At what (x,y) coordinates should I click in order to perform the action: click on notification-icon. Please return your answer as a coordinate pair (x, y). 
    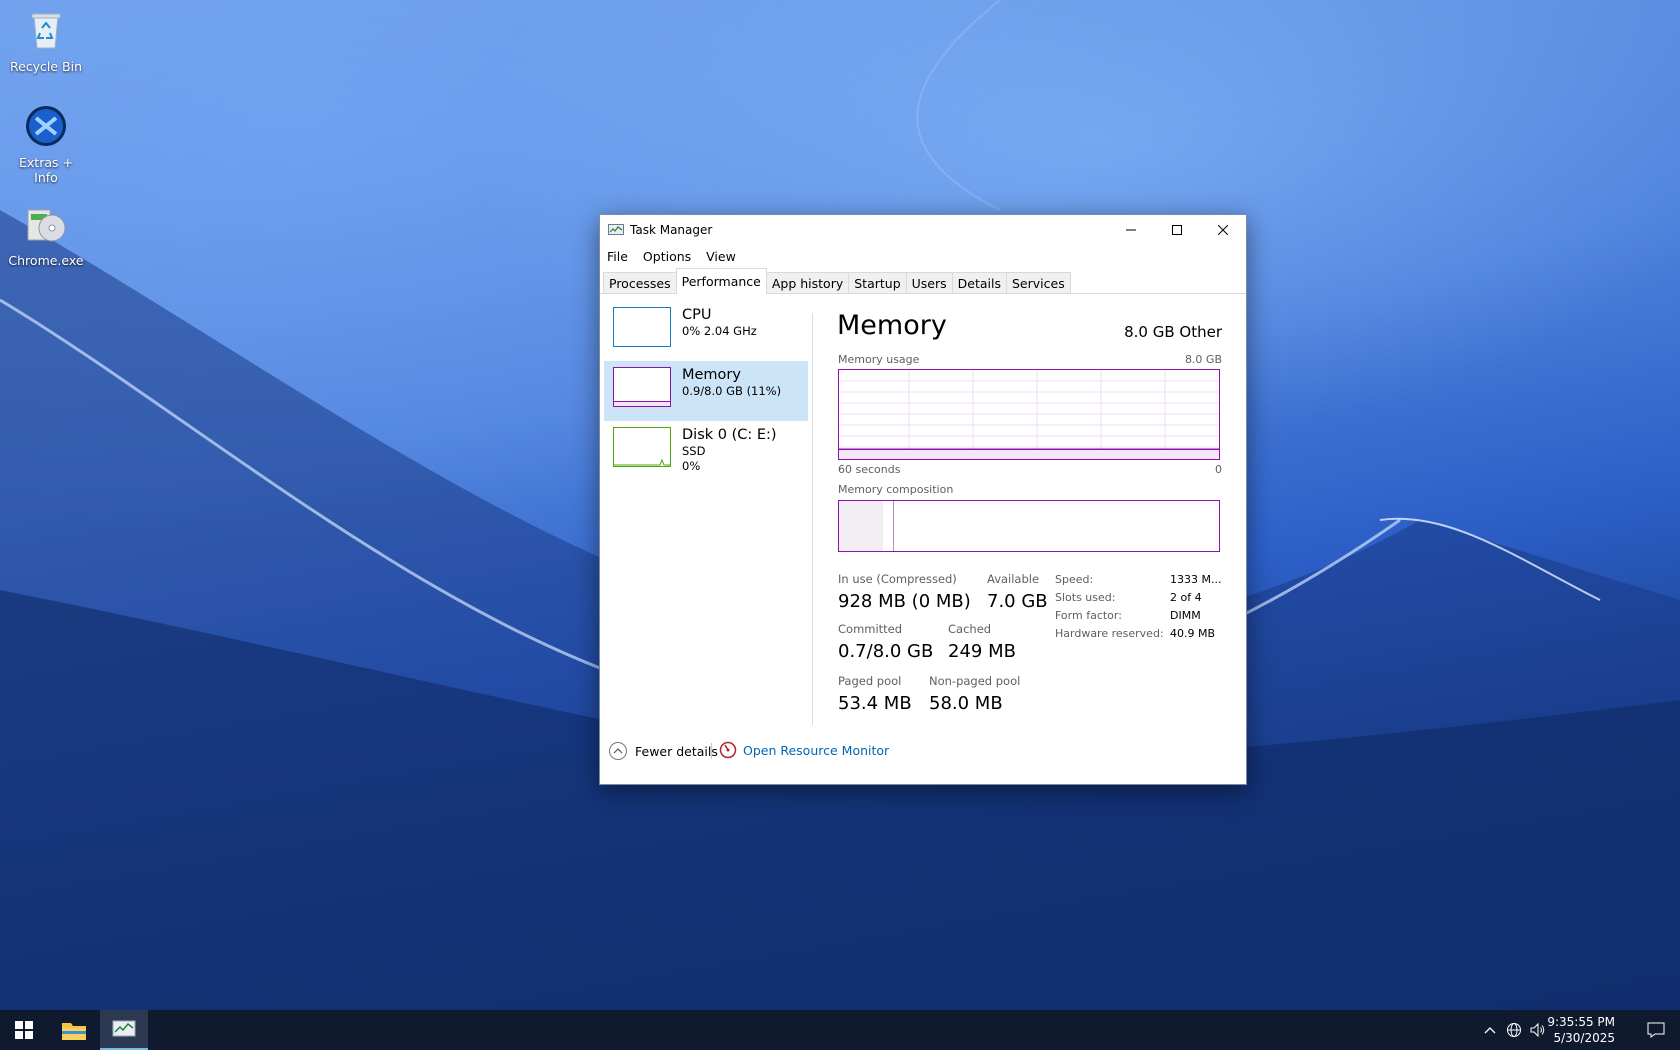
    Looking at the image, I should click on (1656, 1030).